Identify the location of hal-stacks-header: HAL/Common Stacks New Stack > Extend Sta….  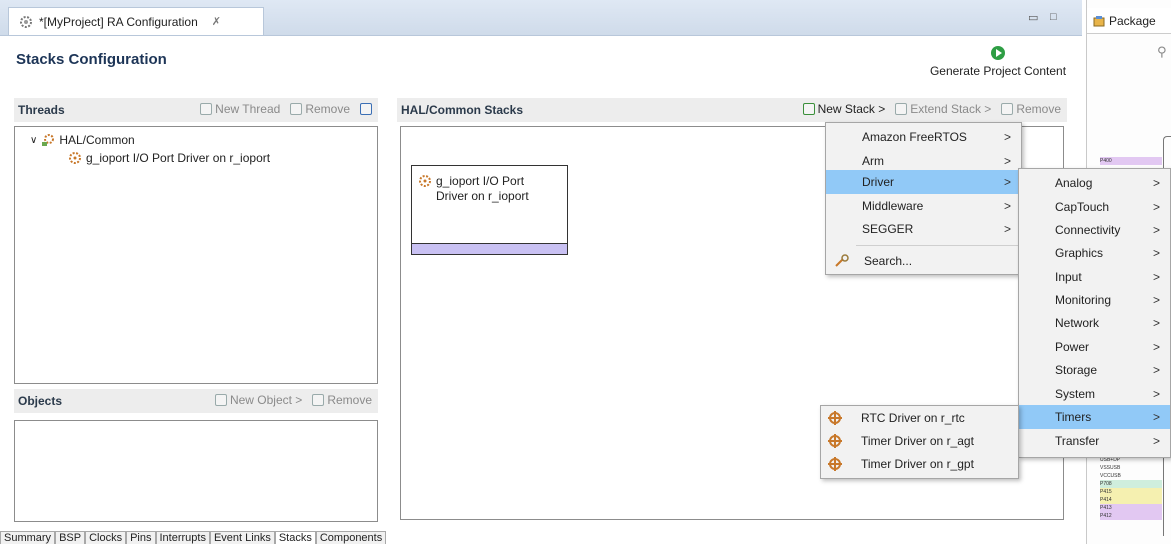
(732, 110).